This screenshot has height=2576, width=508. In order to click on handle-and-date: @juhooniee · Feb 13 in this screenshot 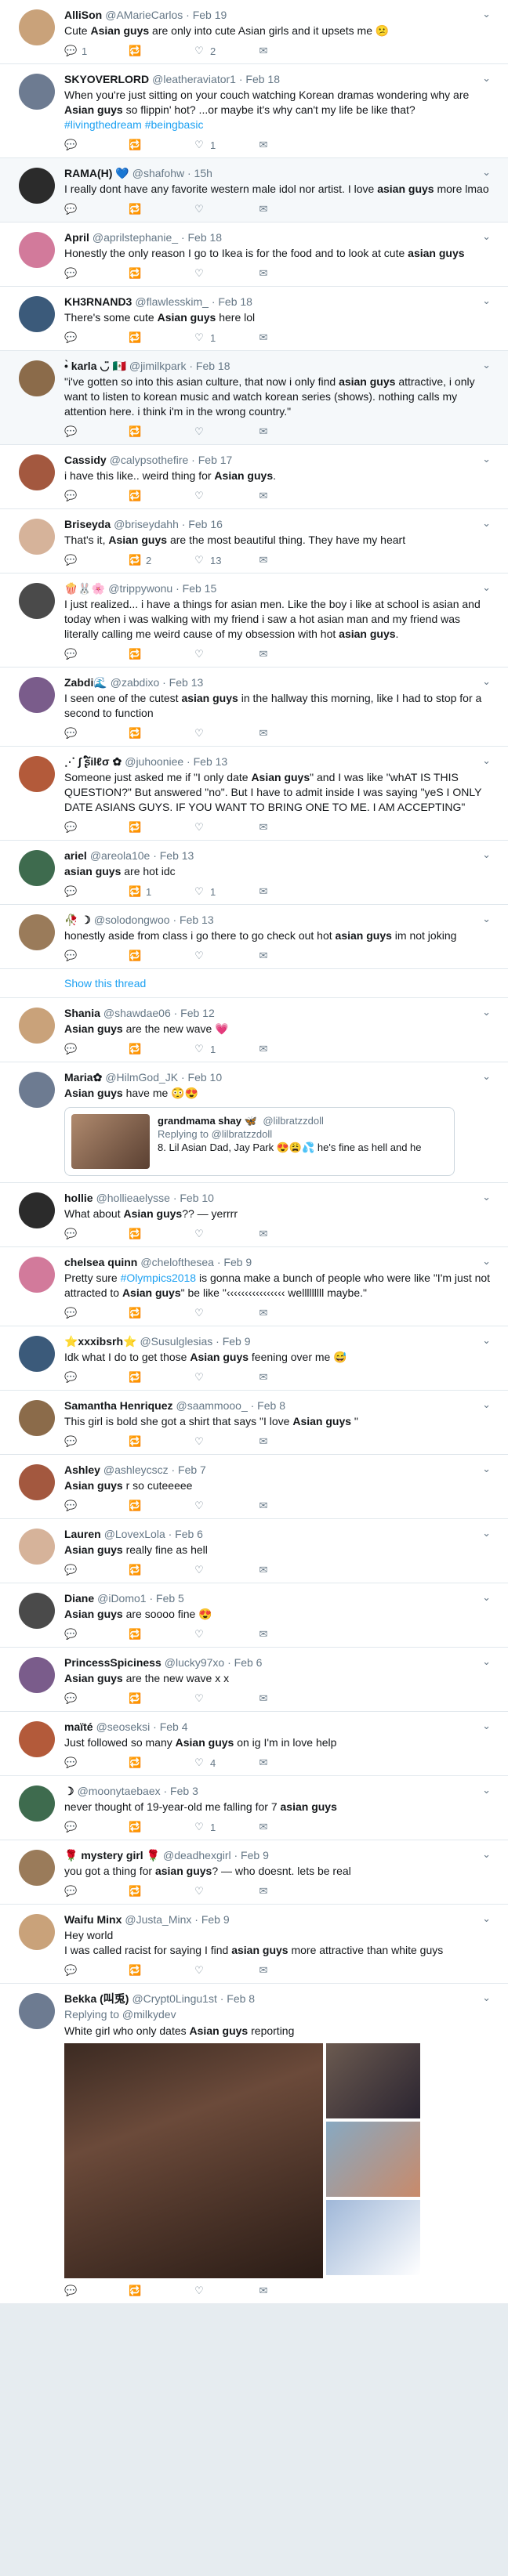, I will do `click(176, 761)`.